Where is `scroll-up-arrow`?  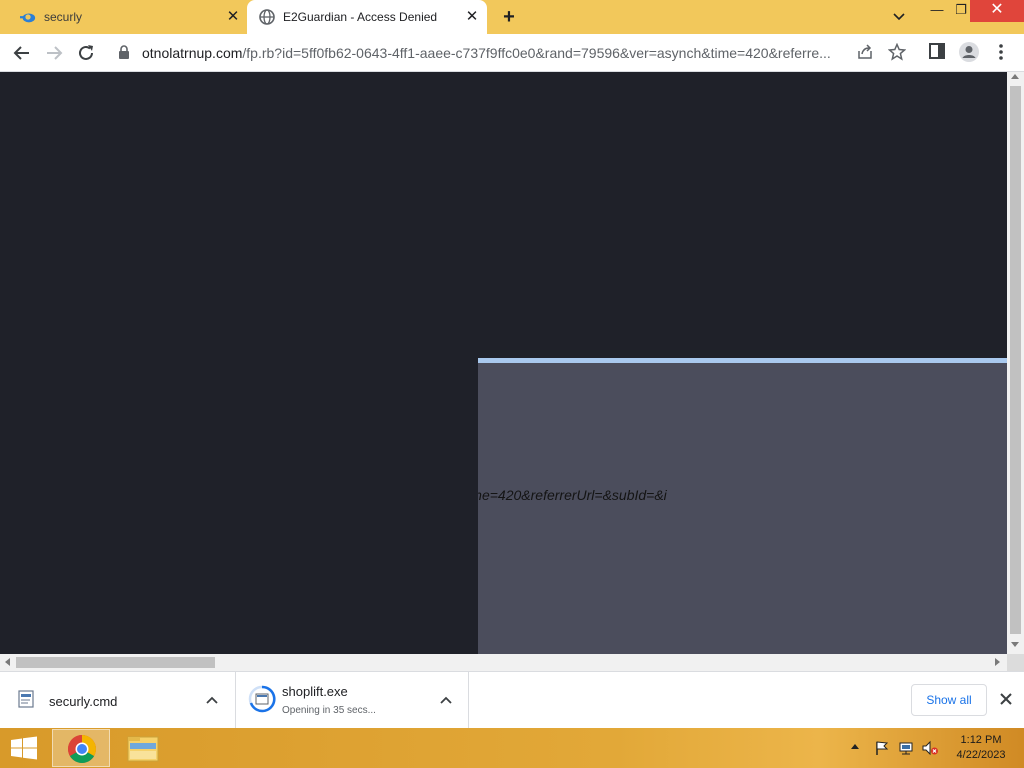 scroll-up-arrow is located at coordinates (1015, 76).